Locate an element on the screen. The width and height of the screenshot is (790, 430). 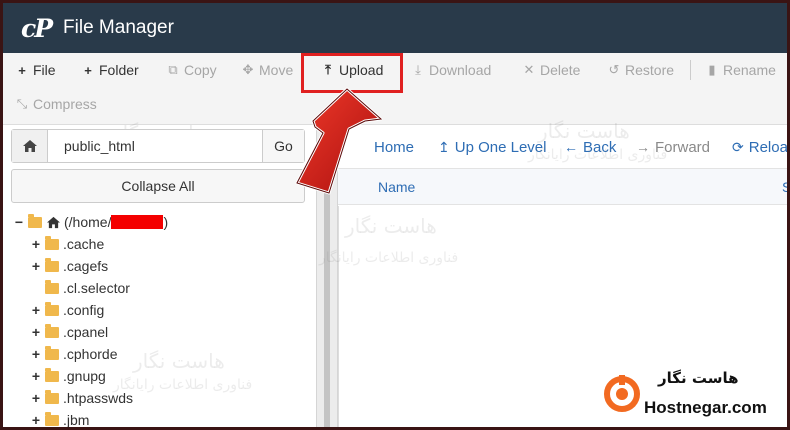
restore-icon: ↺ is located at coordinates (614, 69).